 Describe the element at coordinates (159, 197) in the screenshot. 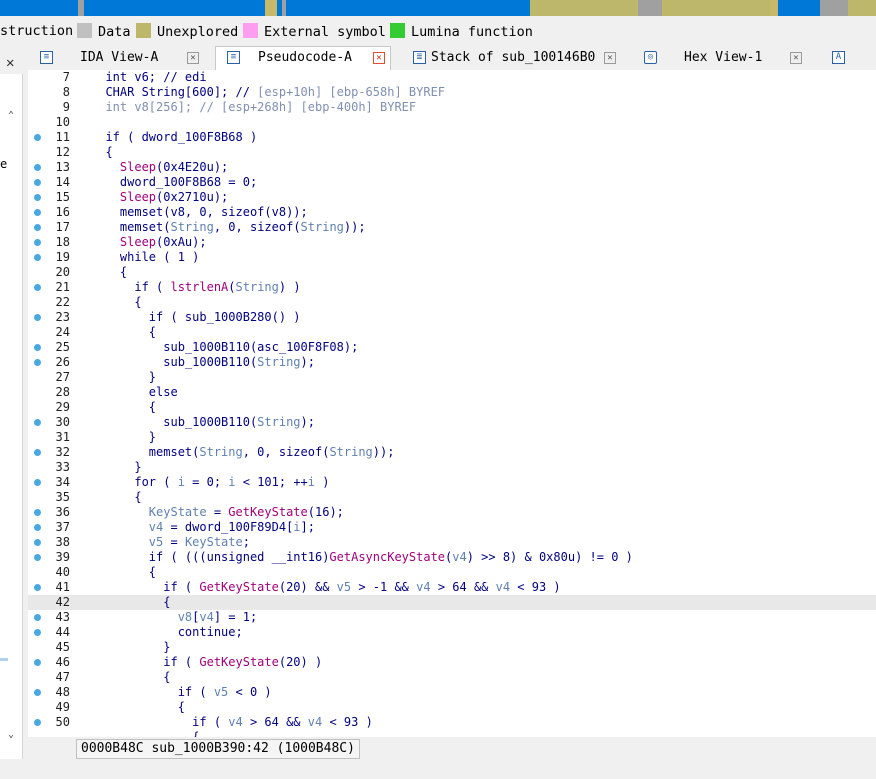

I see `code-text: Sleep(0x2710u);` at that location.